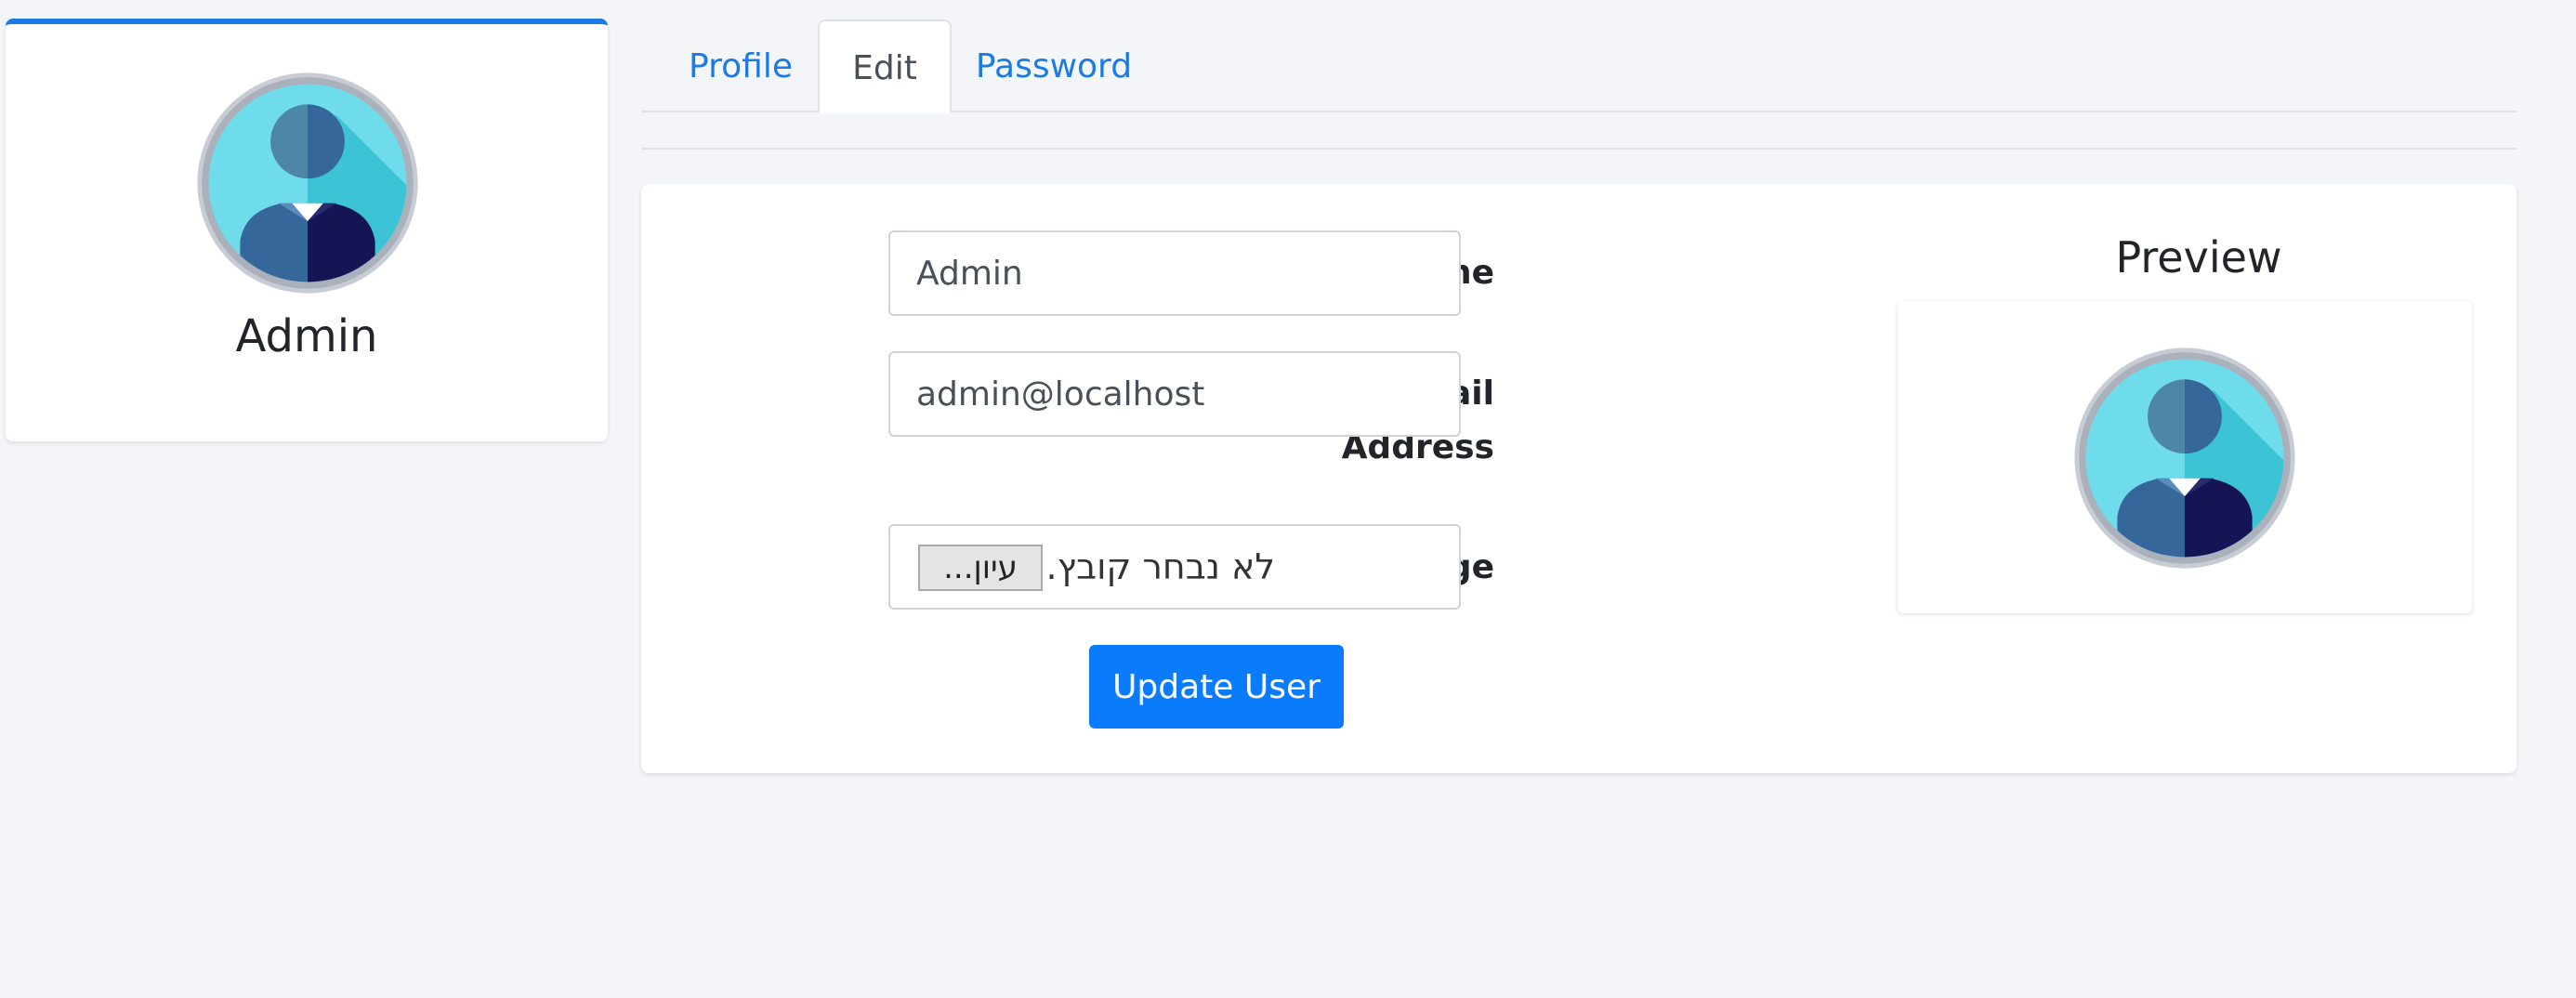 The width and height of the screenshot is (2576, 998). I want to click on profile-card: Admin, so click(307, 230).